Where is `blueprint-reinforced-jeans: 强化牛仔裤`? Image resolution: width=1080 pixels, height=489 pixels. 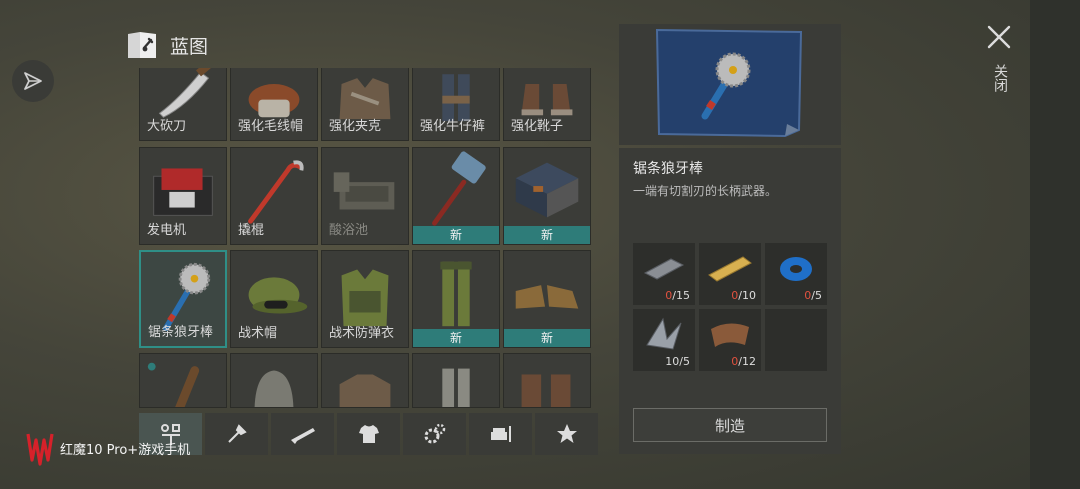
blueprint-reinforced-jeans: 强化牛仔裤 is located at coordinates (456, 104).